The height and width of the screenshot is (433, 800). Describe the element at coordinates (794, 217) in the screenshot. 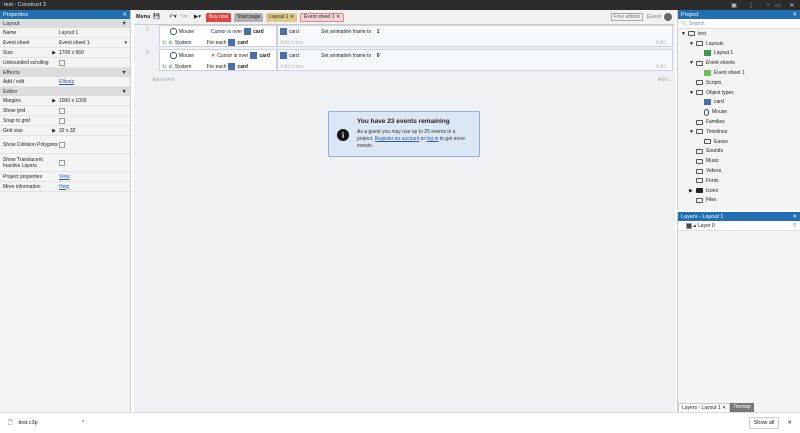

I see `close-layers-icon: ✕` at that location.